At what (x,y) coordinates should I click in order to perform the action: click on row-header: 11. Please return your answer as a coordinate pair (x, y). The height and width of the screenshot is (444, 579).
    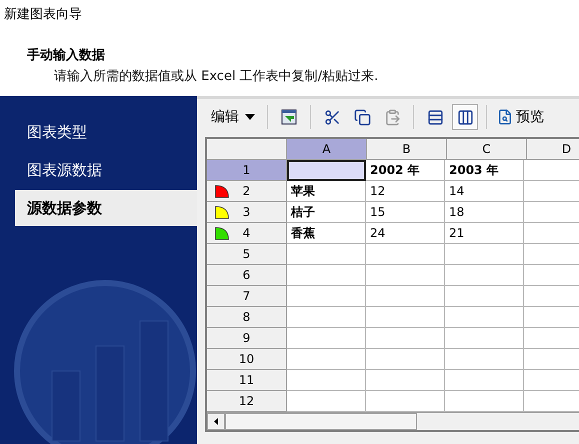
    Looking at the image, I should click on (247, 380).